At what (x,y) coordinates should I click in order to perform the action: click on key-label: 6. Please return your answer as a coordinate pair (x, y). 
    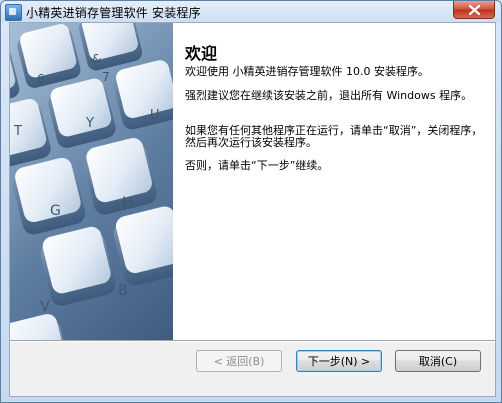
    Looking at the image, I should click on (41, 79).